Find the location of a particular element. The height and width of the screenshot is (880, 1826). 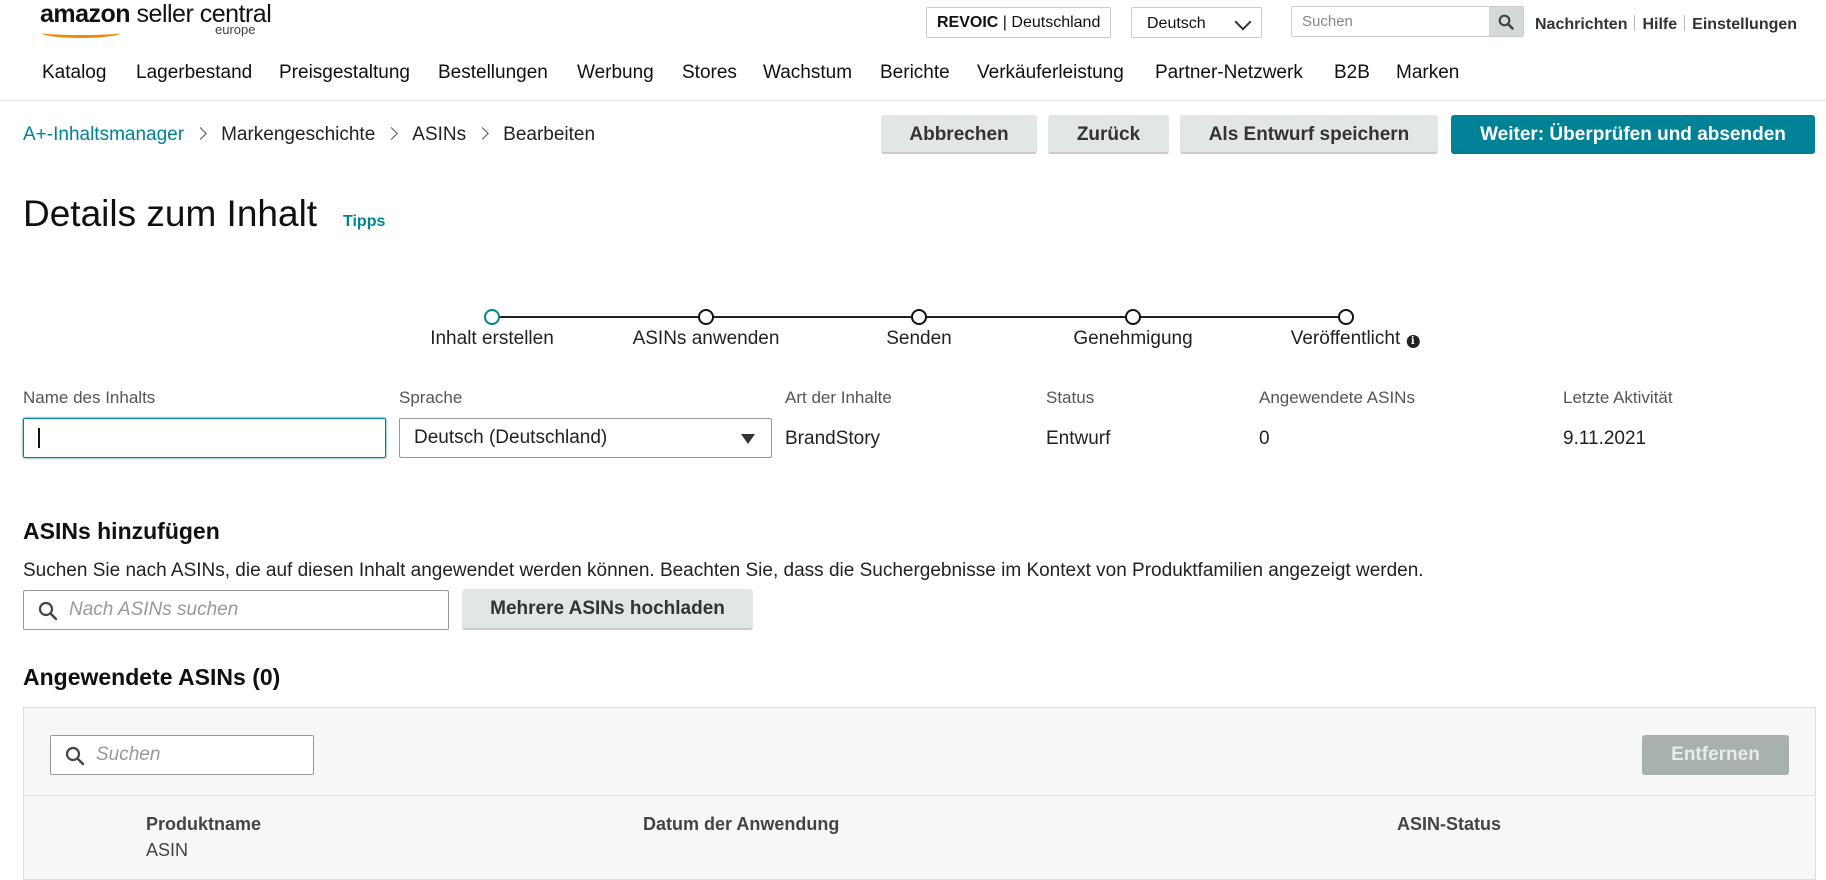

table-search is located at coordinates (182, 755).